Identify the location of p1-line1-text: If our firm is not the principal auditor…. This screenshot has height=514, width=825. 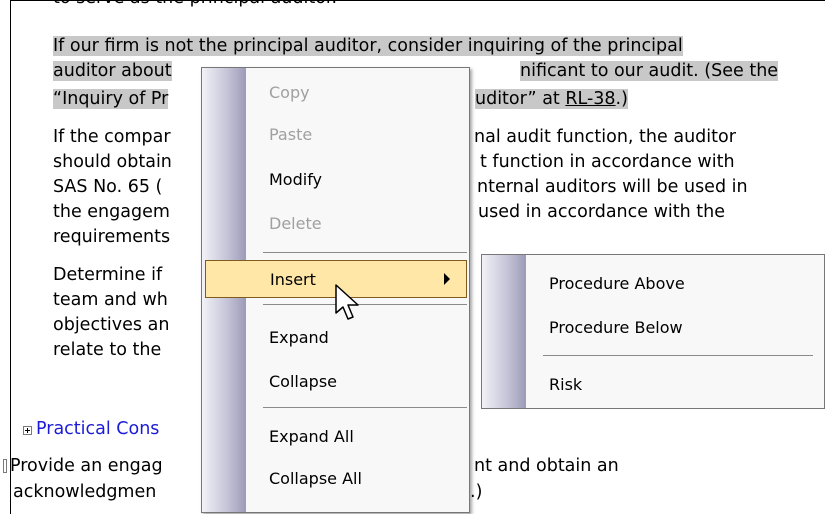
(368, 46).